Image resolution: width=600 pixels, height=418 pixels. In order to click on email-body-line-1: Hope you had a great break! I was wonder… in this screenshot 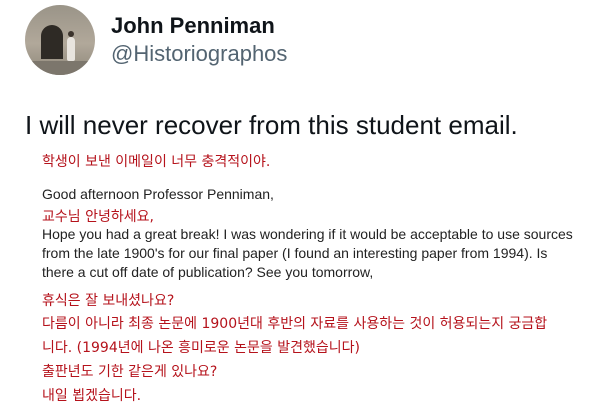, I will do `click(307, 234)`.